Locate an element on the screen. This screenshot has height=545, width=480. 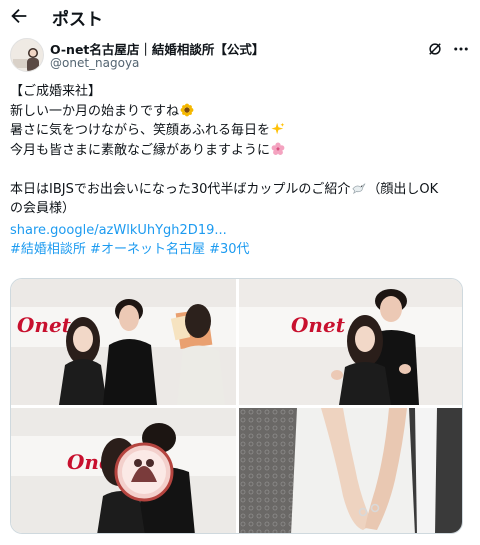
hashtag: #30代 is located at coordinates (229, 249).